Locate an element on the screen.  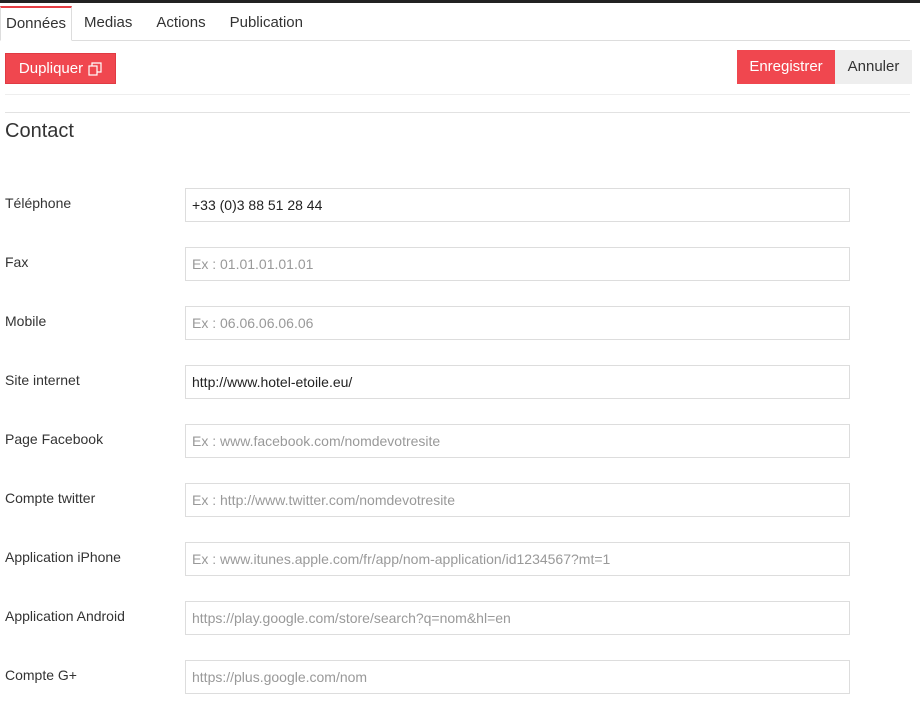
field-label: Fax is located at coordinates (17, 262).